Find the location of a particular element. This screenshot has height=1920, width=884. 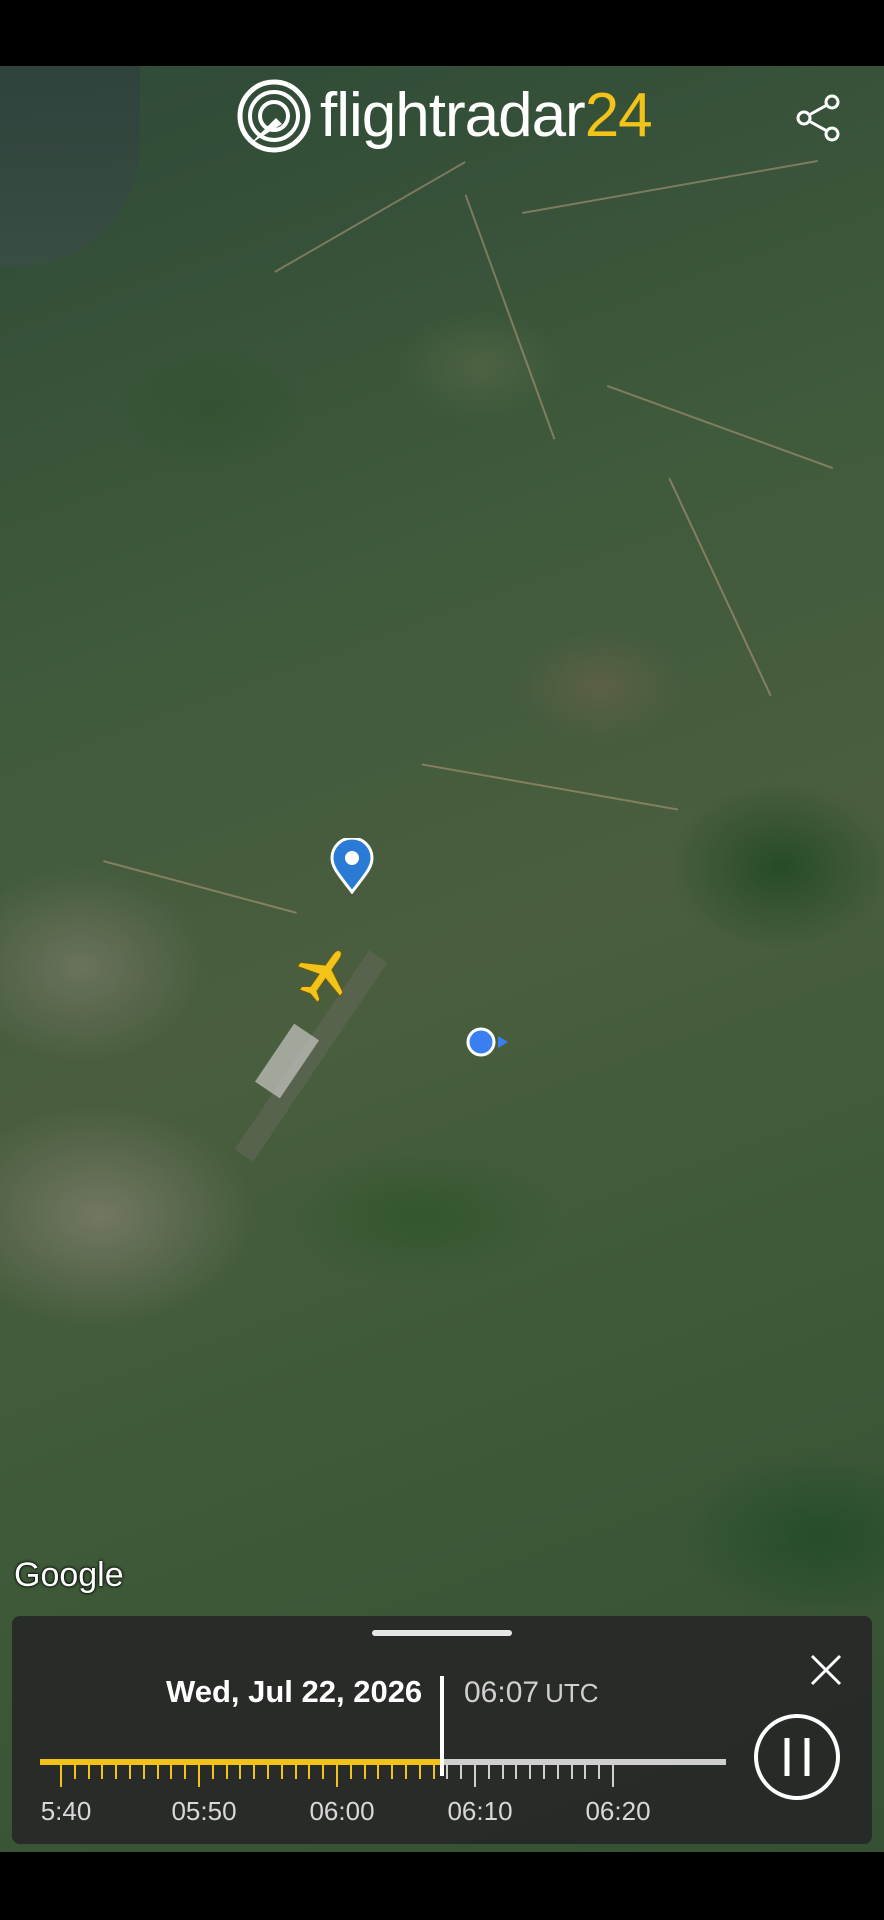

timeline-tick-label: 06:00 is located at coordinates (342, 1811).